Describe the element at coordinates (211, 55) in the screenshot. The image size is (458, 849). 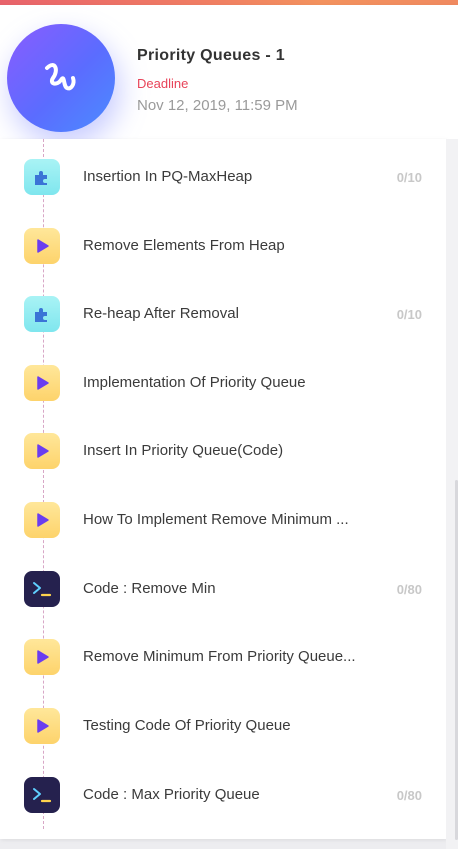
I see `page-title: Priority Queues - 1` at that location.